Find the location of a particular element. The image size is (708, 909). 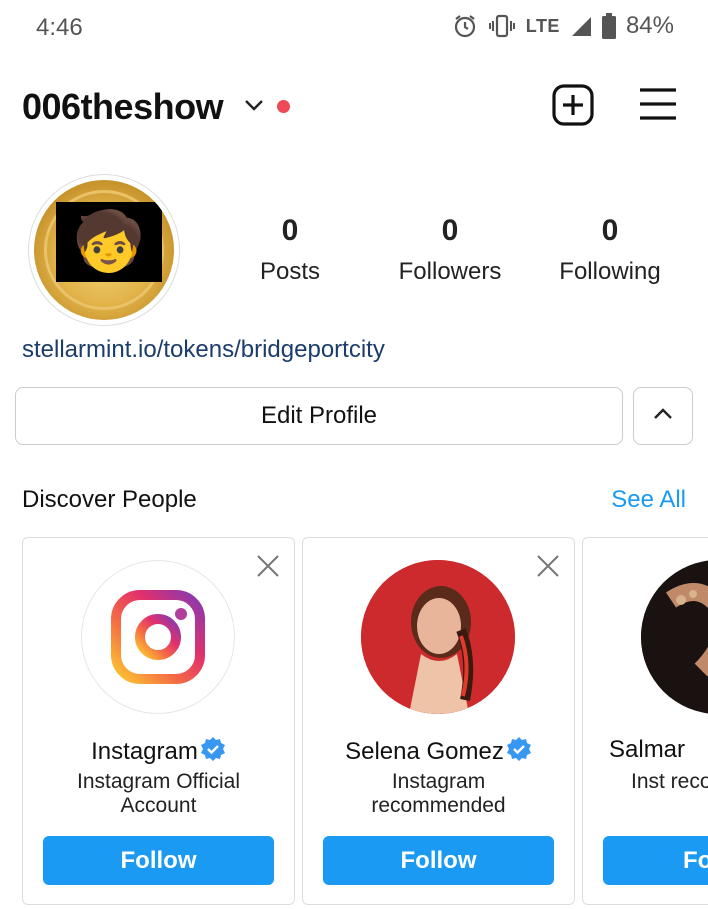

posts-count: 0 is located at coordinates (290, 230).